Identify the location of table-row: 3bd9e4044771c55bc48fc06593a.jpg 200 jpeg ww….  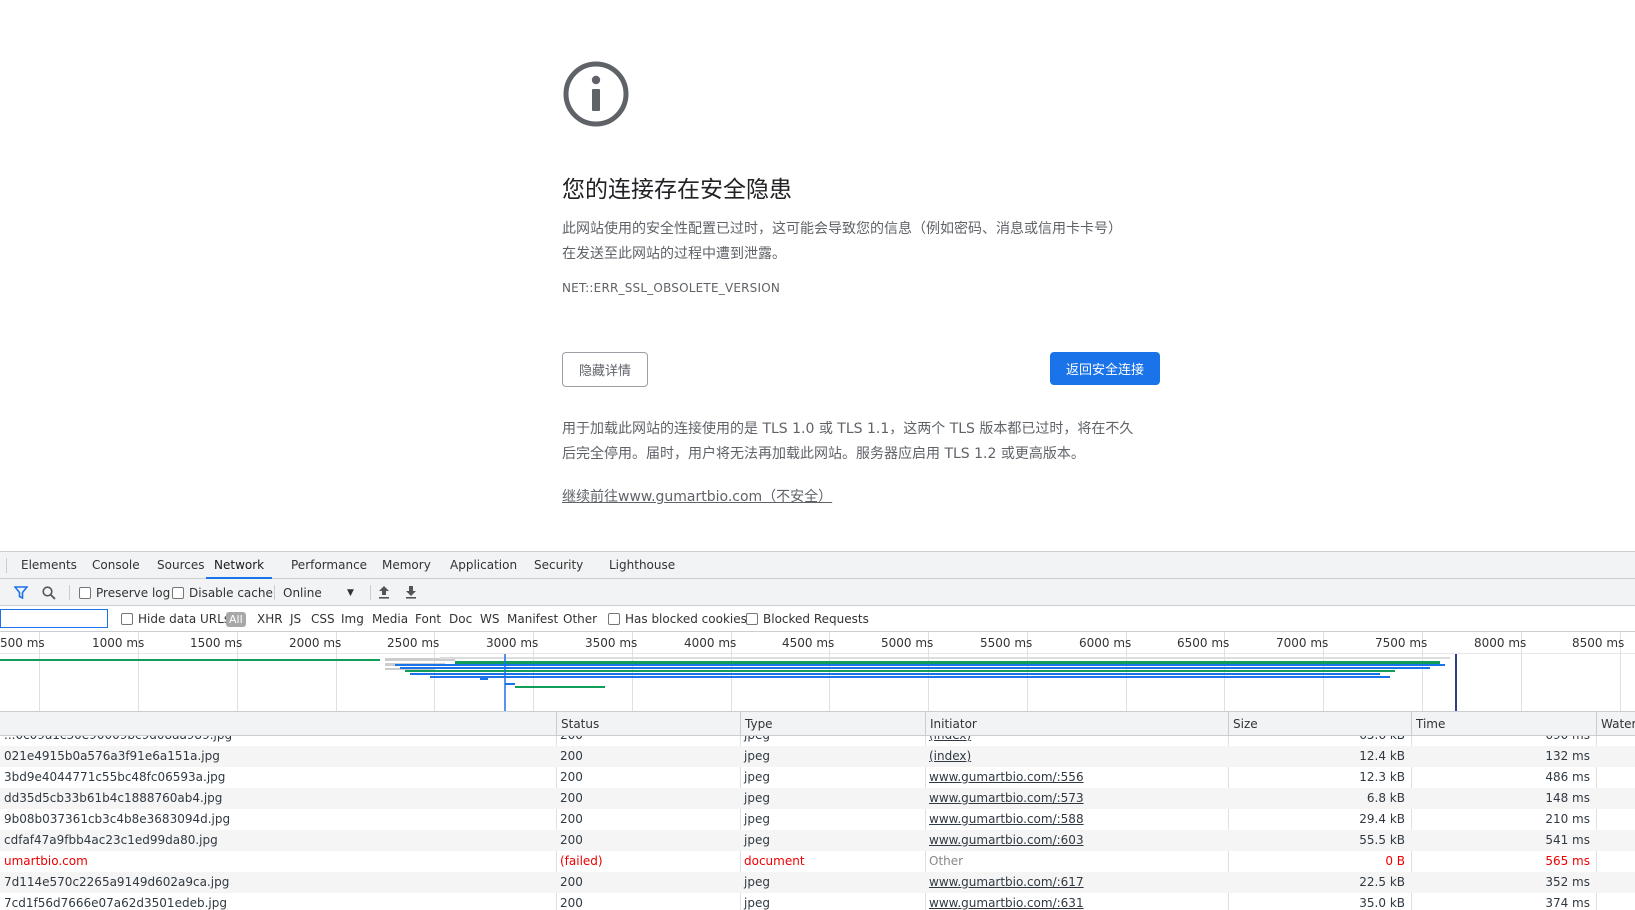
(817, 777).